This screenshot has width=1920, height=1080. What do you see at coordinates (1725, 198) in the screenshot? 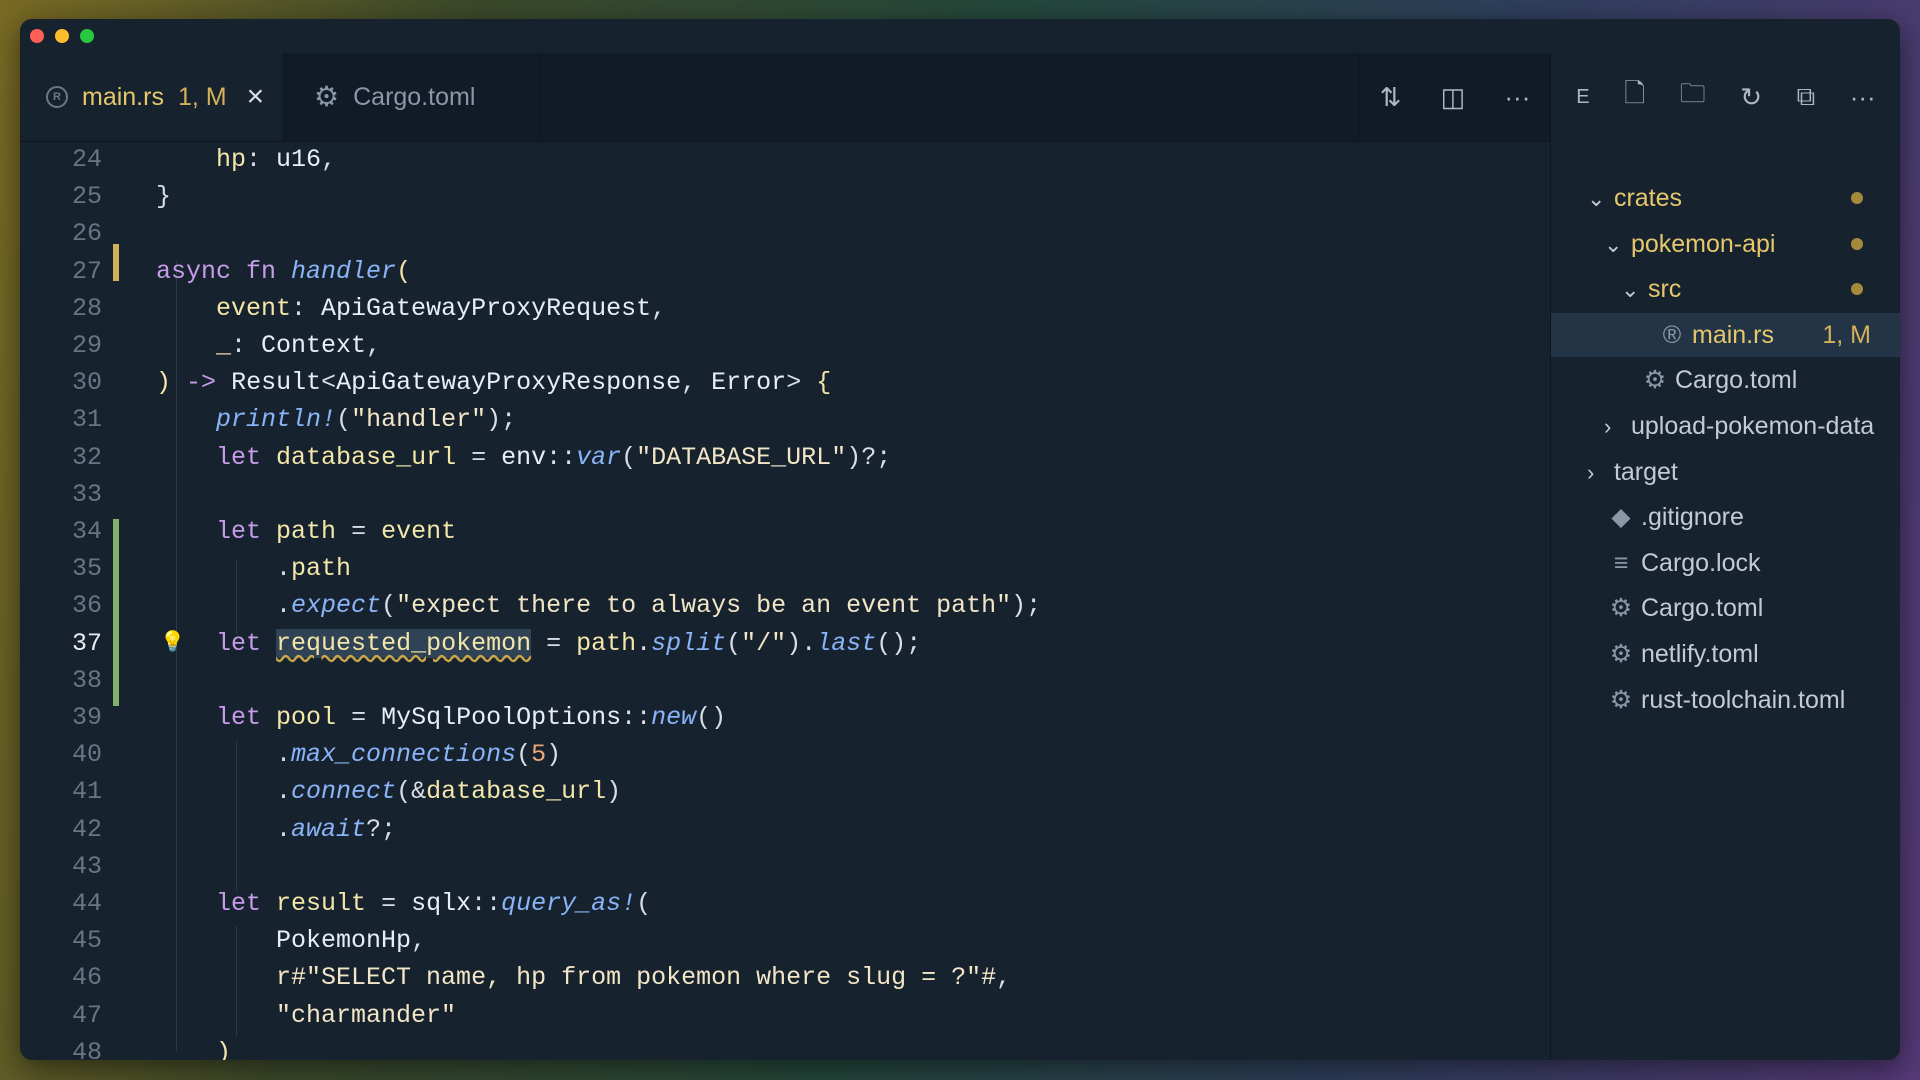
I see `tree-item: ⌄ crates` at bounding box center [1725, 198].